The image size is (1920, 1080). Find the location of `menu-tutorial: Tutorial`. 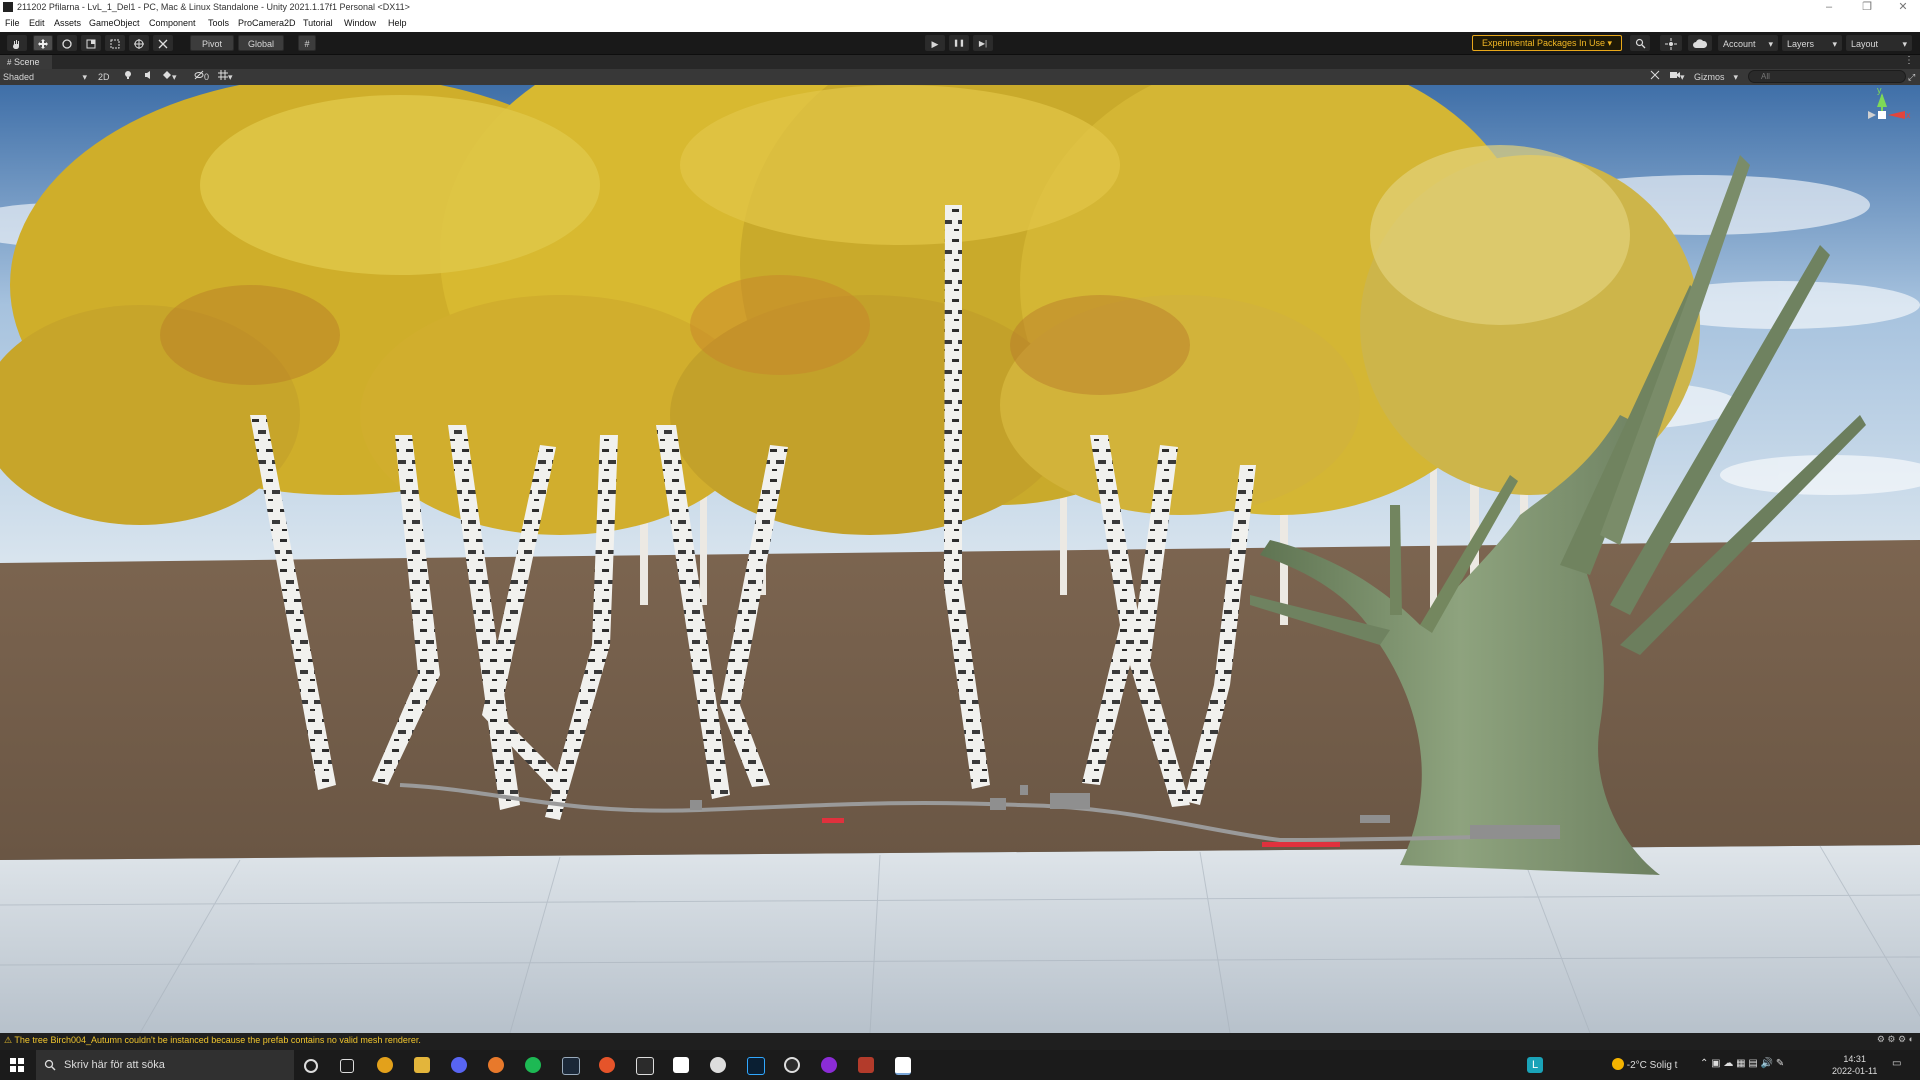

menu-tutorial: Tutorial is located at coordinates (318, 23).